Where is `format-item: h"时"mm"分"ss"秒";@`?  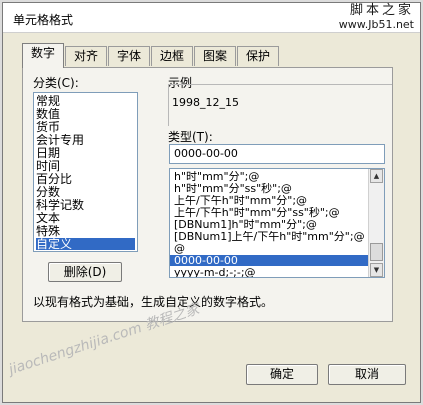 format-item: h"时"mm"分"ss"秒";@ is located at coordinates (271, 188).